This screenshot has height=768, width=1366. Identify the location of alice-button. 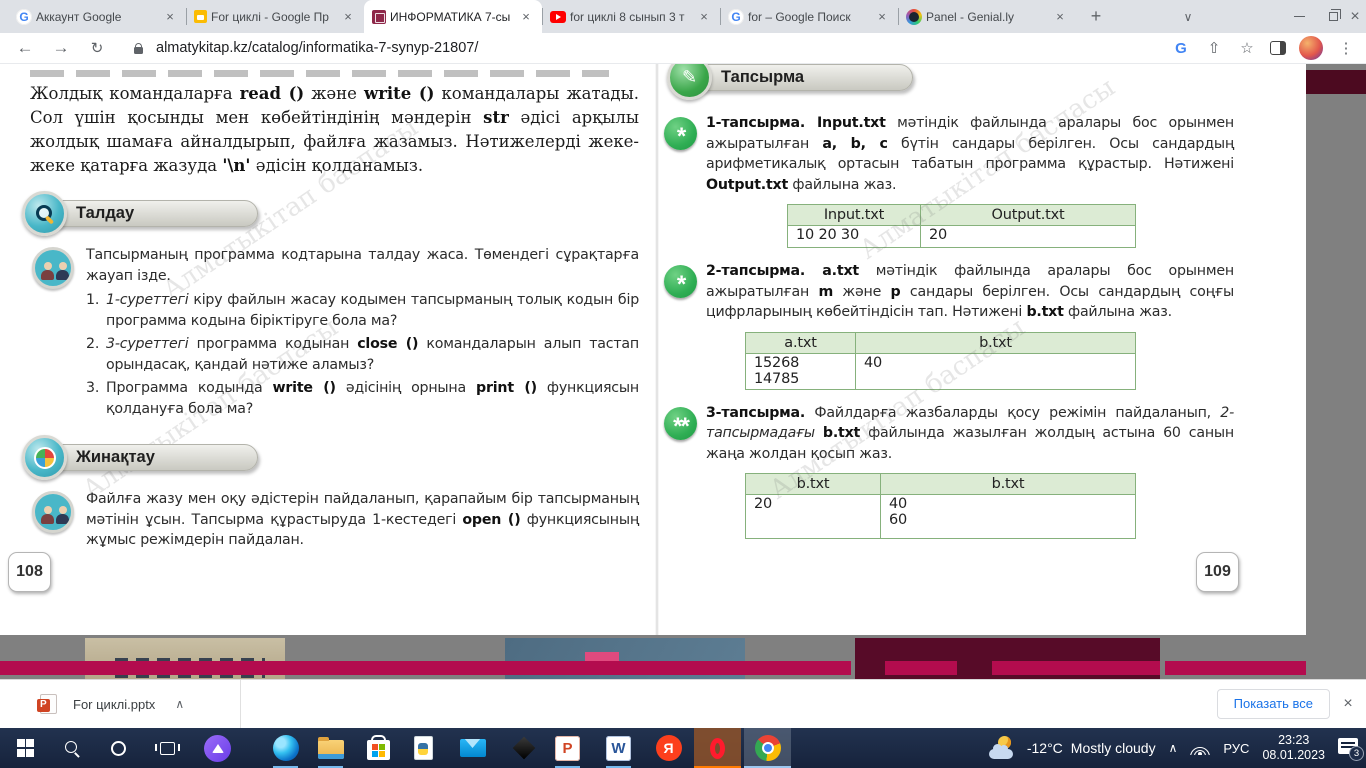
(217, 748).